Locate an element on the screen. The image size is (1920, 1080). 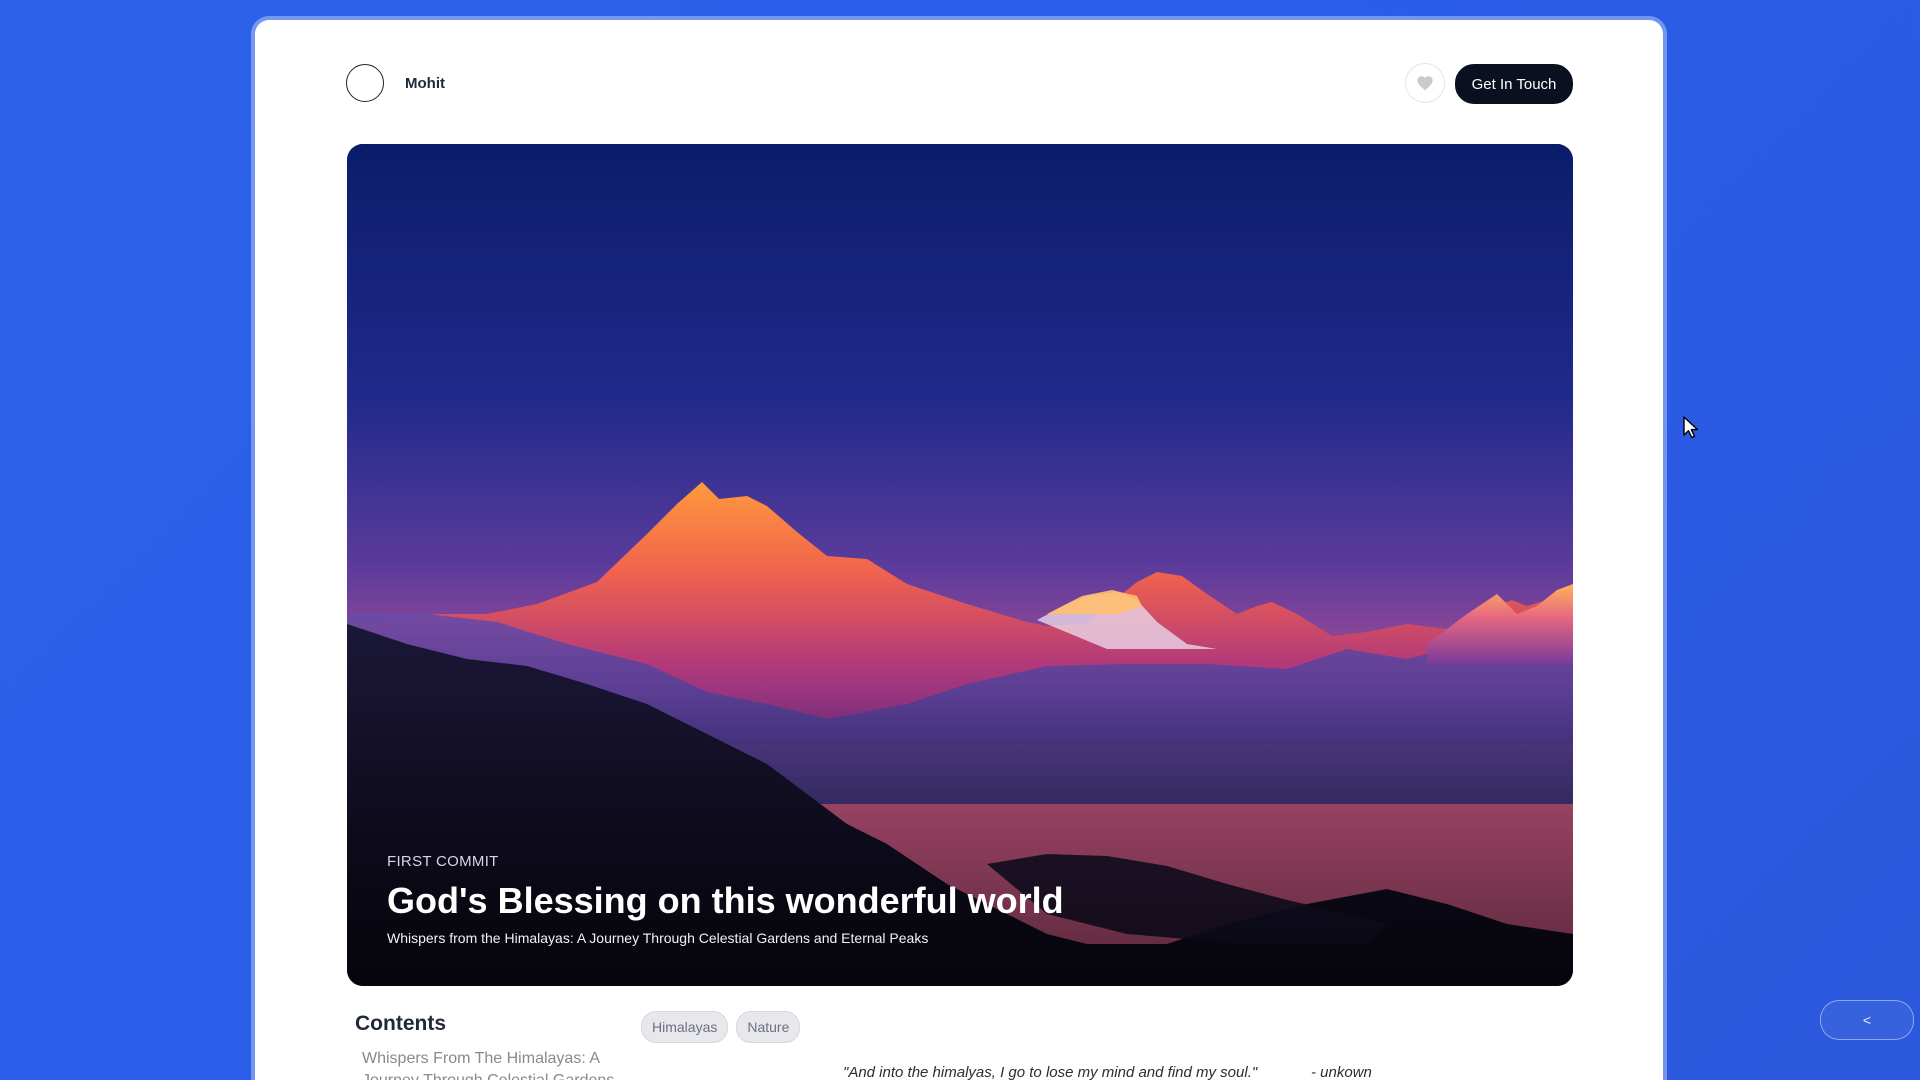
author-name: Mohit is located at coordinates (425, 83).